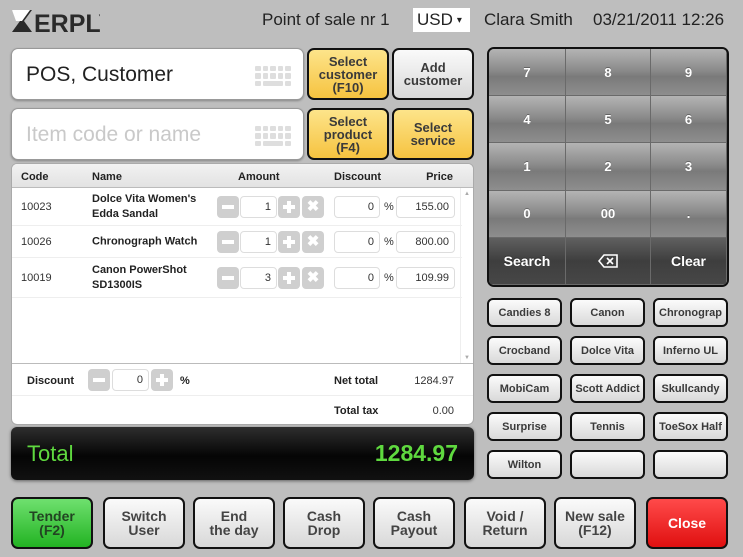  Describe the element at coordinates (242, 176) in the screenshot. I see `cart-header: Code Name Amount Discount Price` at that location.